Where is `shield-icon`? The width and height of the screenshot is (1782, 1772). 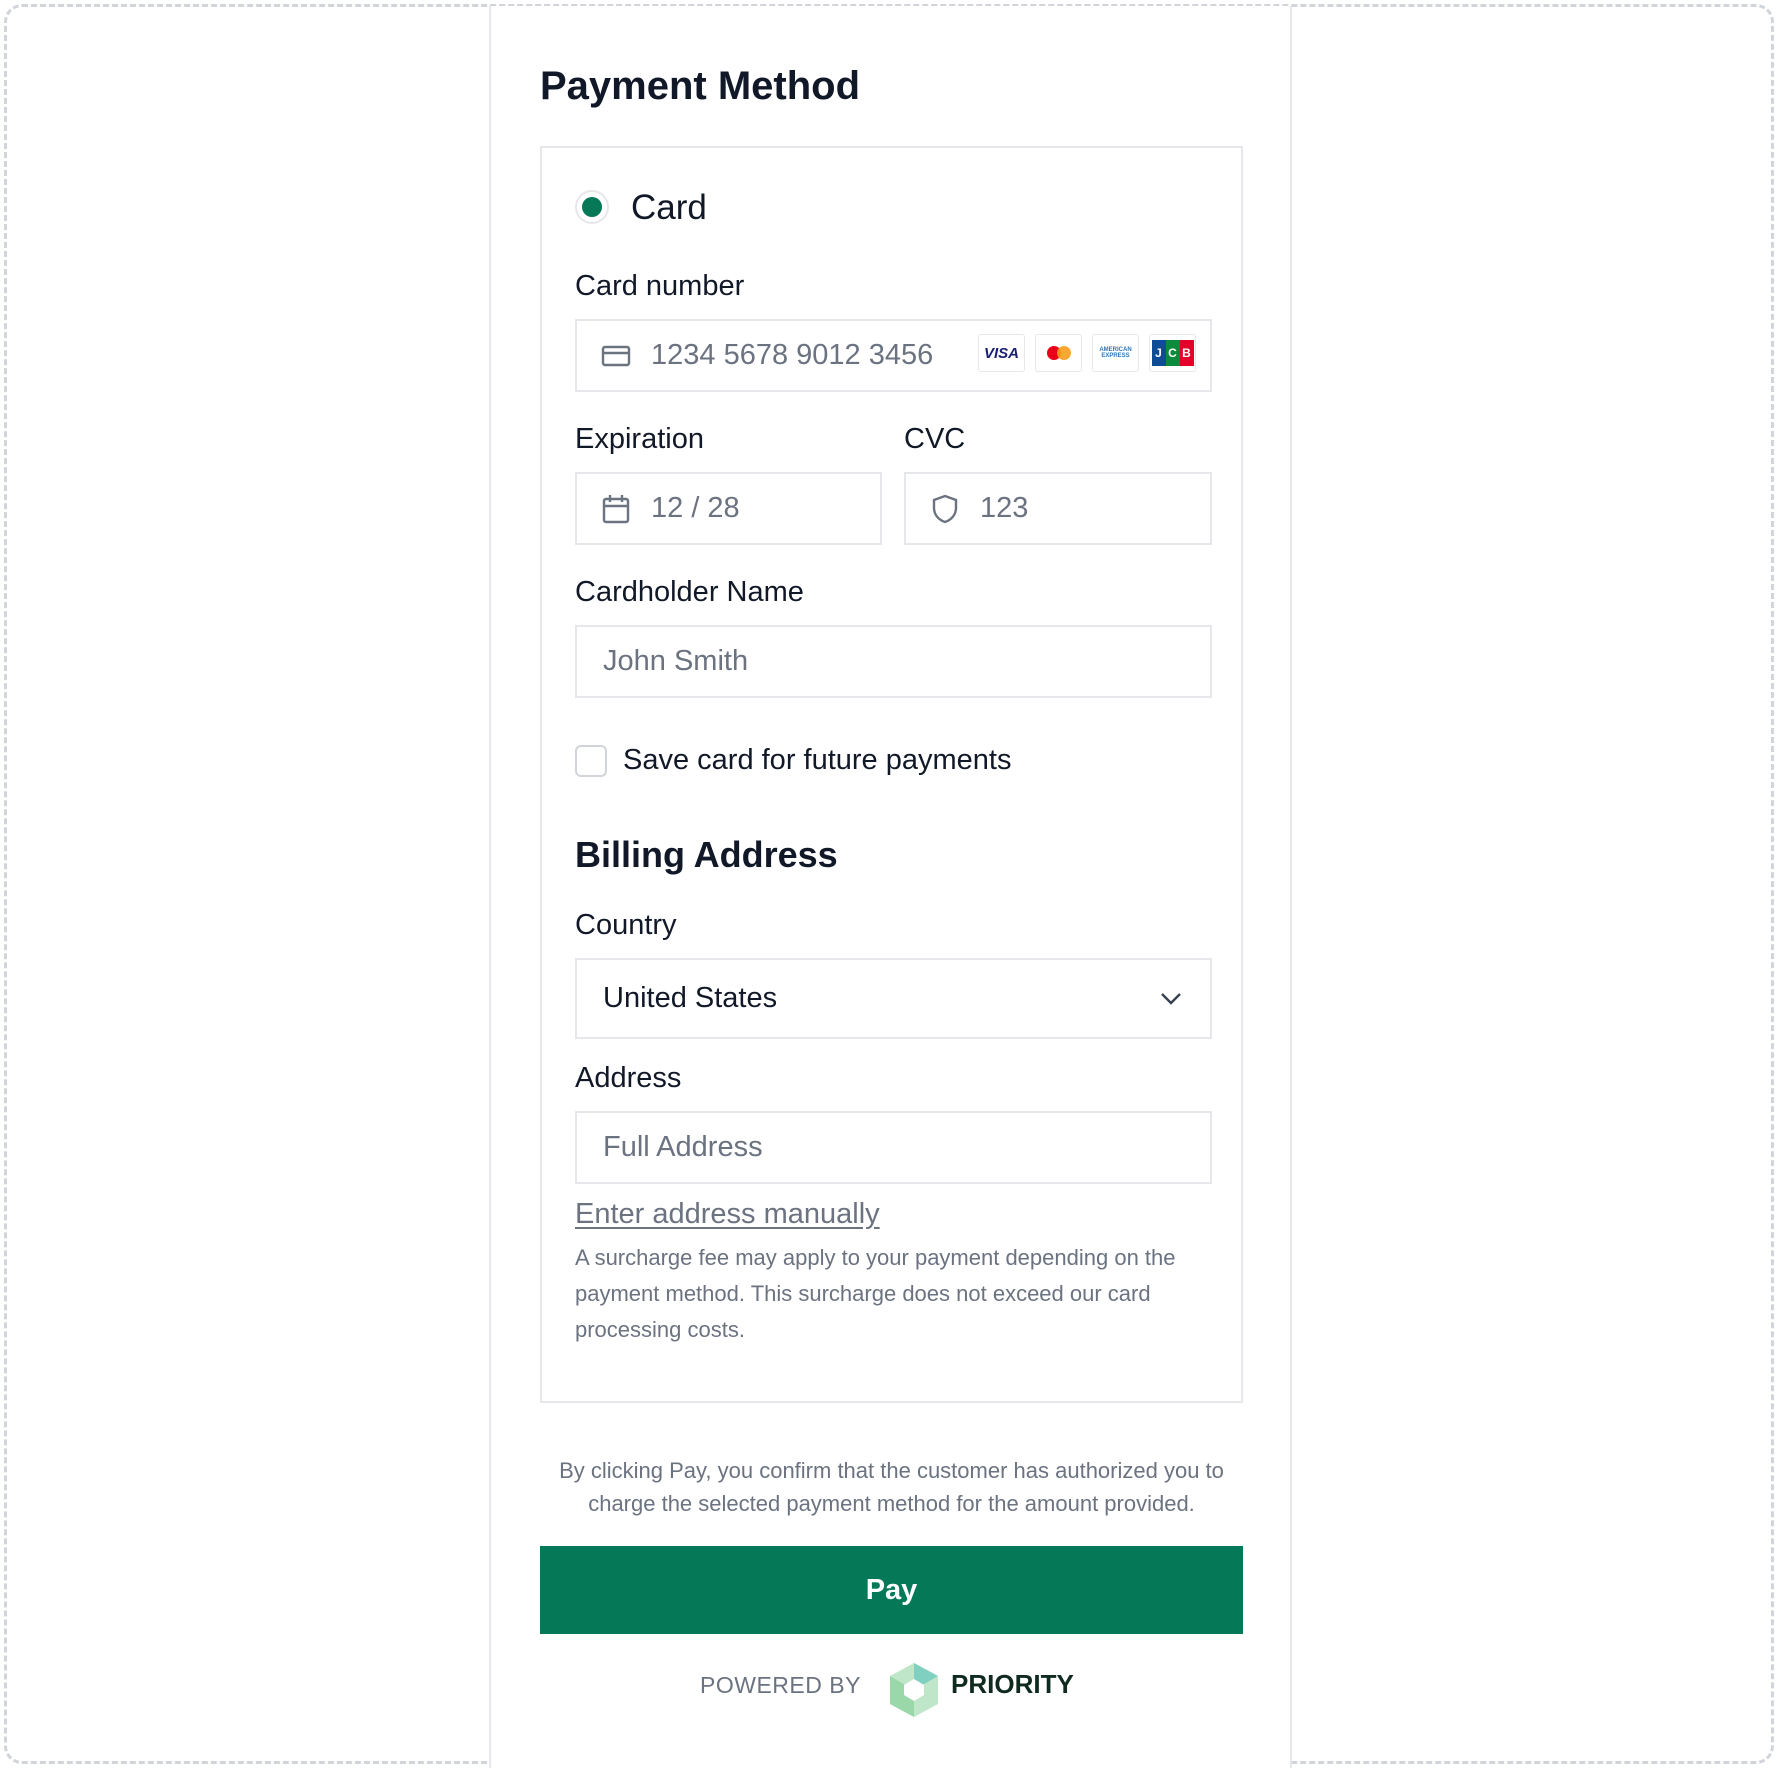 shield-icon is located at coordinates (945, 509).